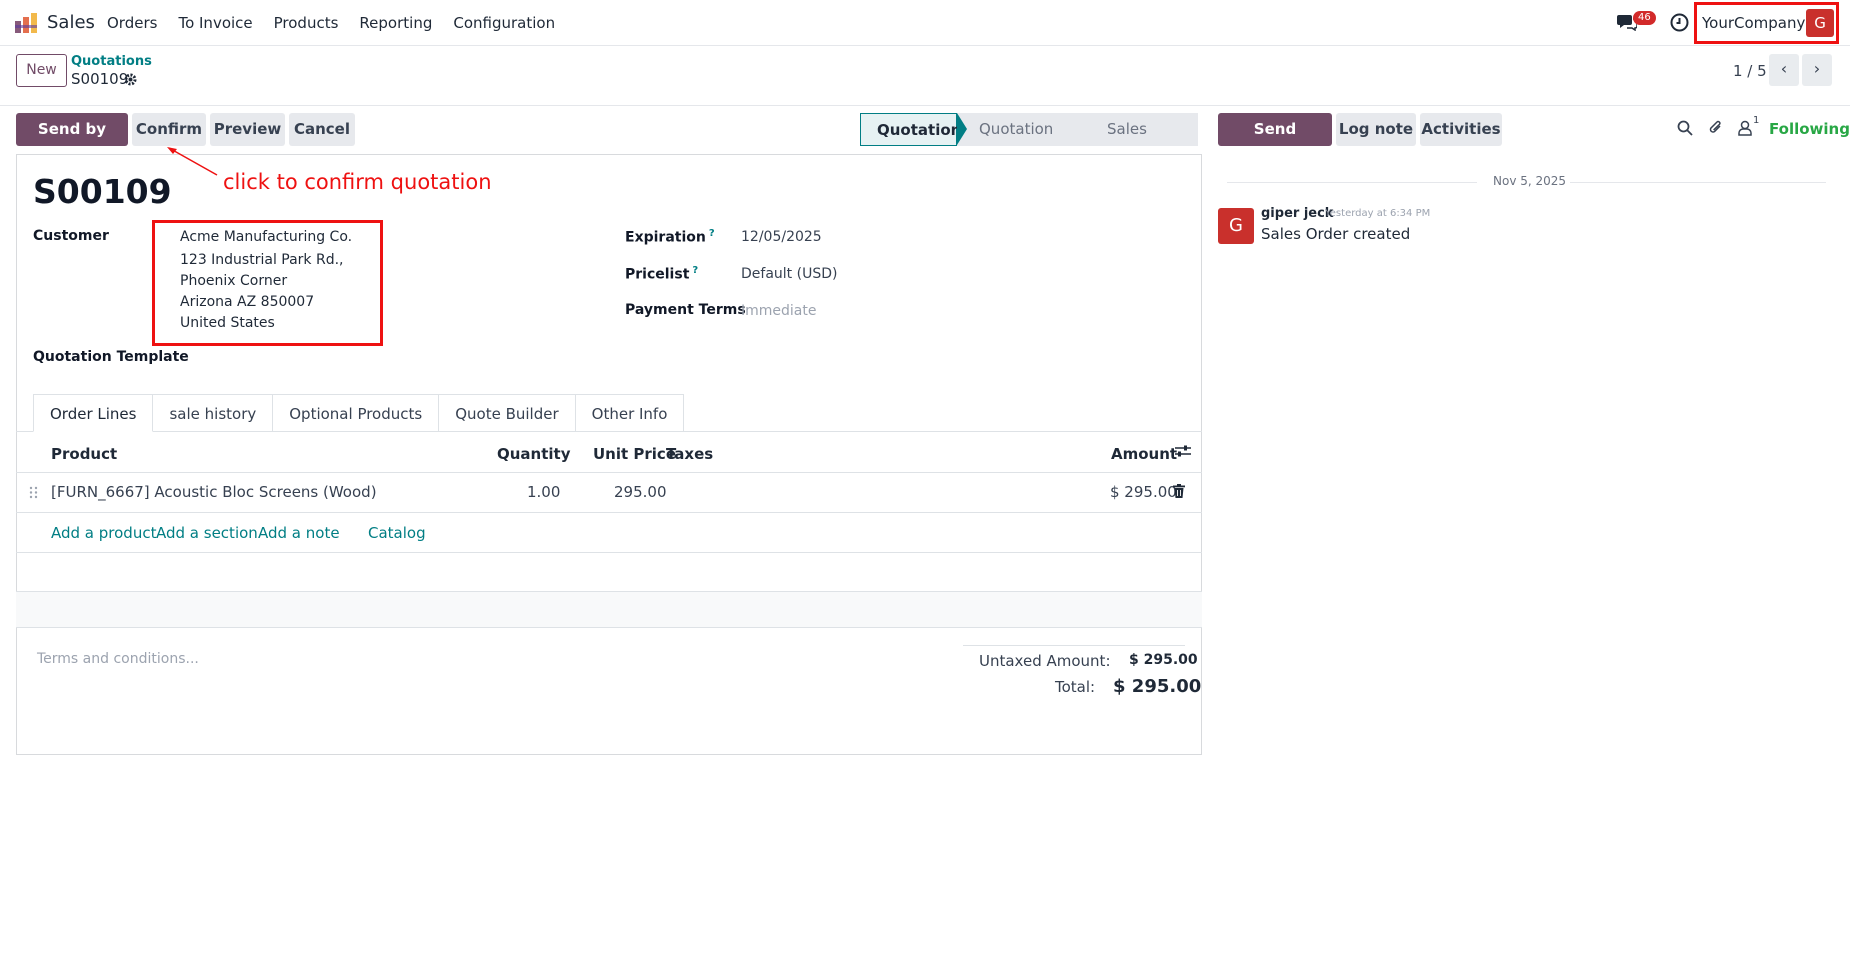  Describe the element at coordinates (132, 23) in the screenshot. I see `menu-orders: Orders` at that location.